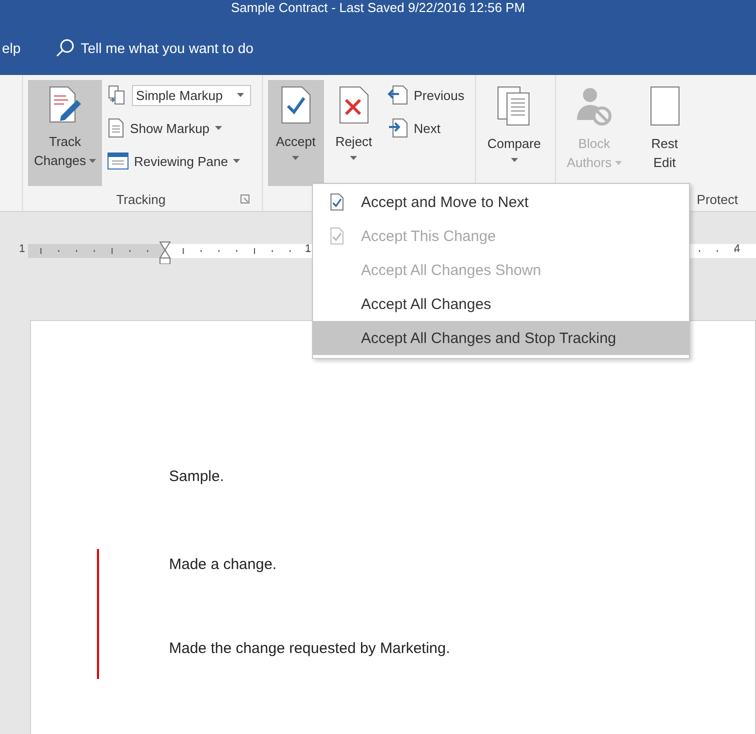  I want to click on pane-icon, so click(118, 161).